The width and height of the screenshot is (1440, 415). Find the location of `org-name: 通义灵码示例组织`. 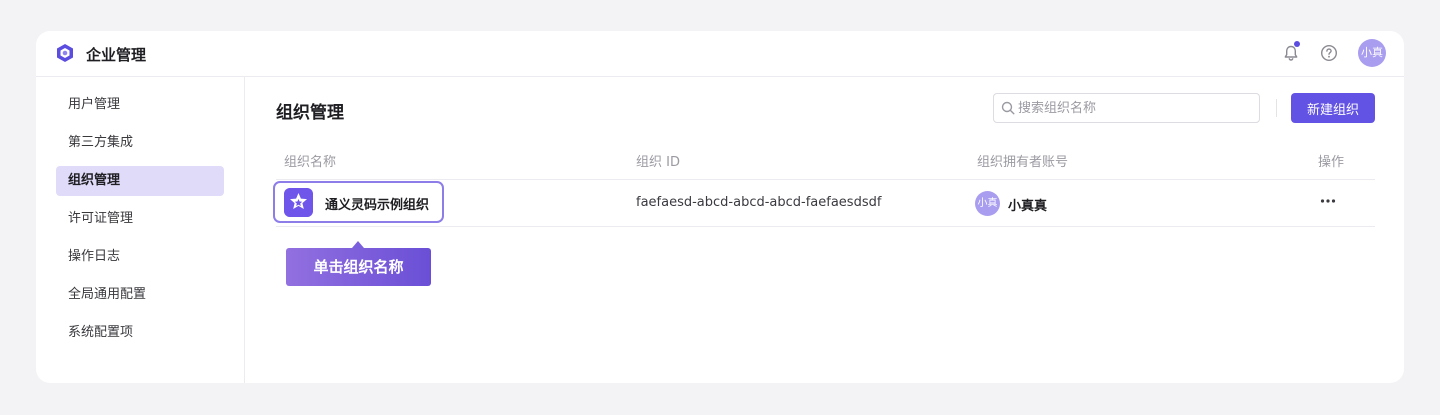

org-name: 通义灵码示例组织 is located at coordinates (377, 203).